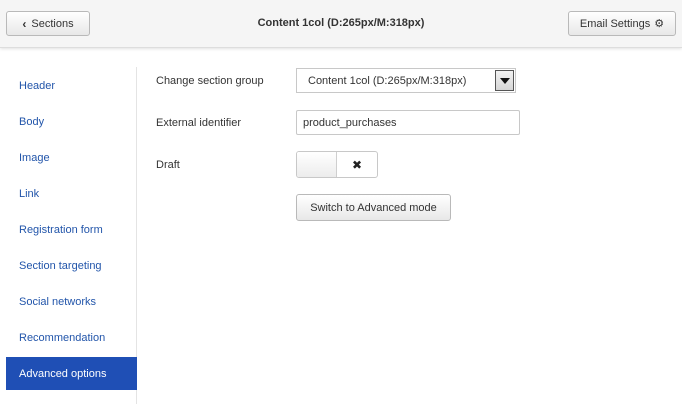 The image size is (682, 404). Describe the element at coordinates (71, 121) in the screenshot. I see `sidebar-item-body: Body` at that location.